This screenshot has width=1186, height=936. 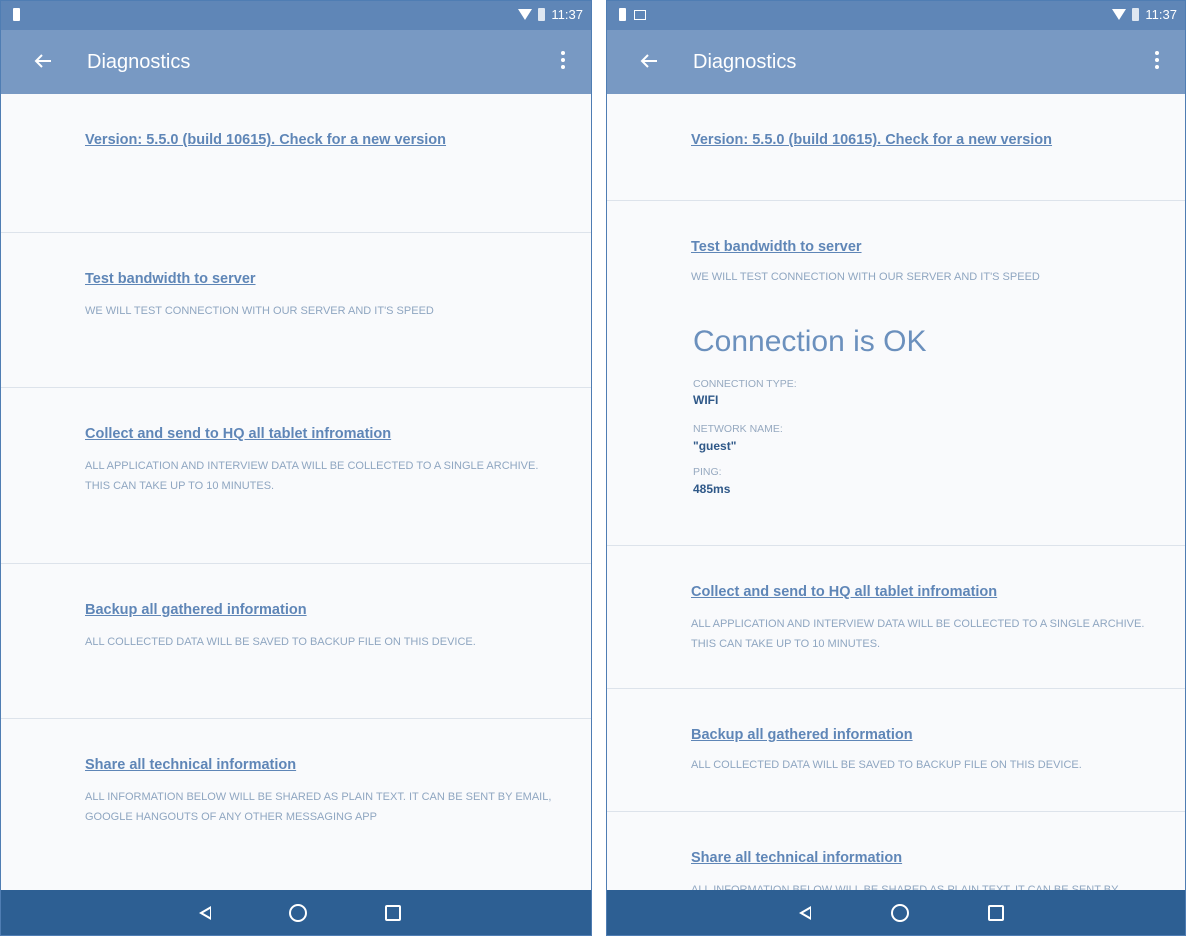 What do you see at coordinates (715, 446) in the screenshot?
I see `network-name-value: "guest"` at bounding box center [715, 446].